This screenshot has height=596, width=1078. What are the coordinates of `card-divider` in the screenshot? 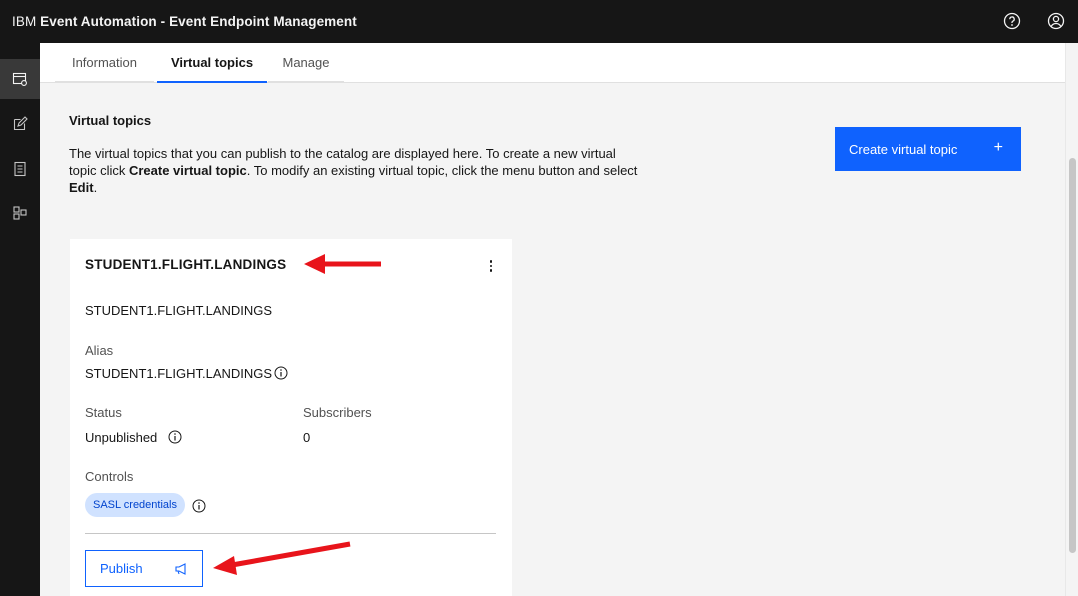 It's located at (290, 533).